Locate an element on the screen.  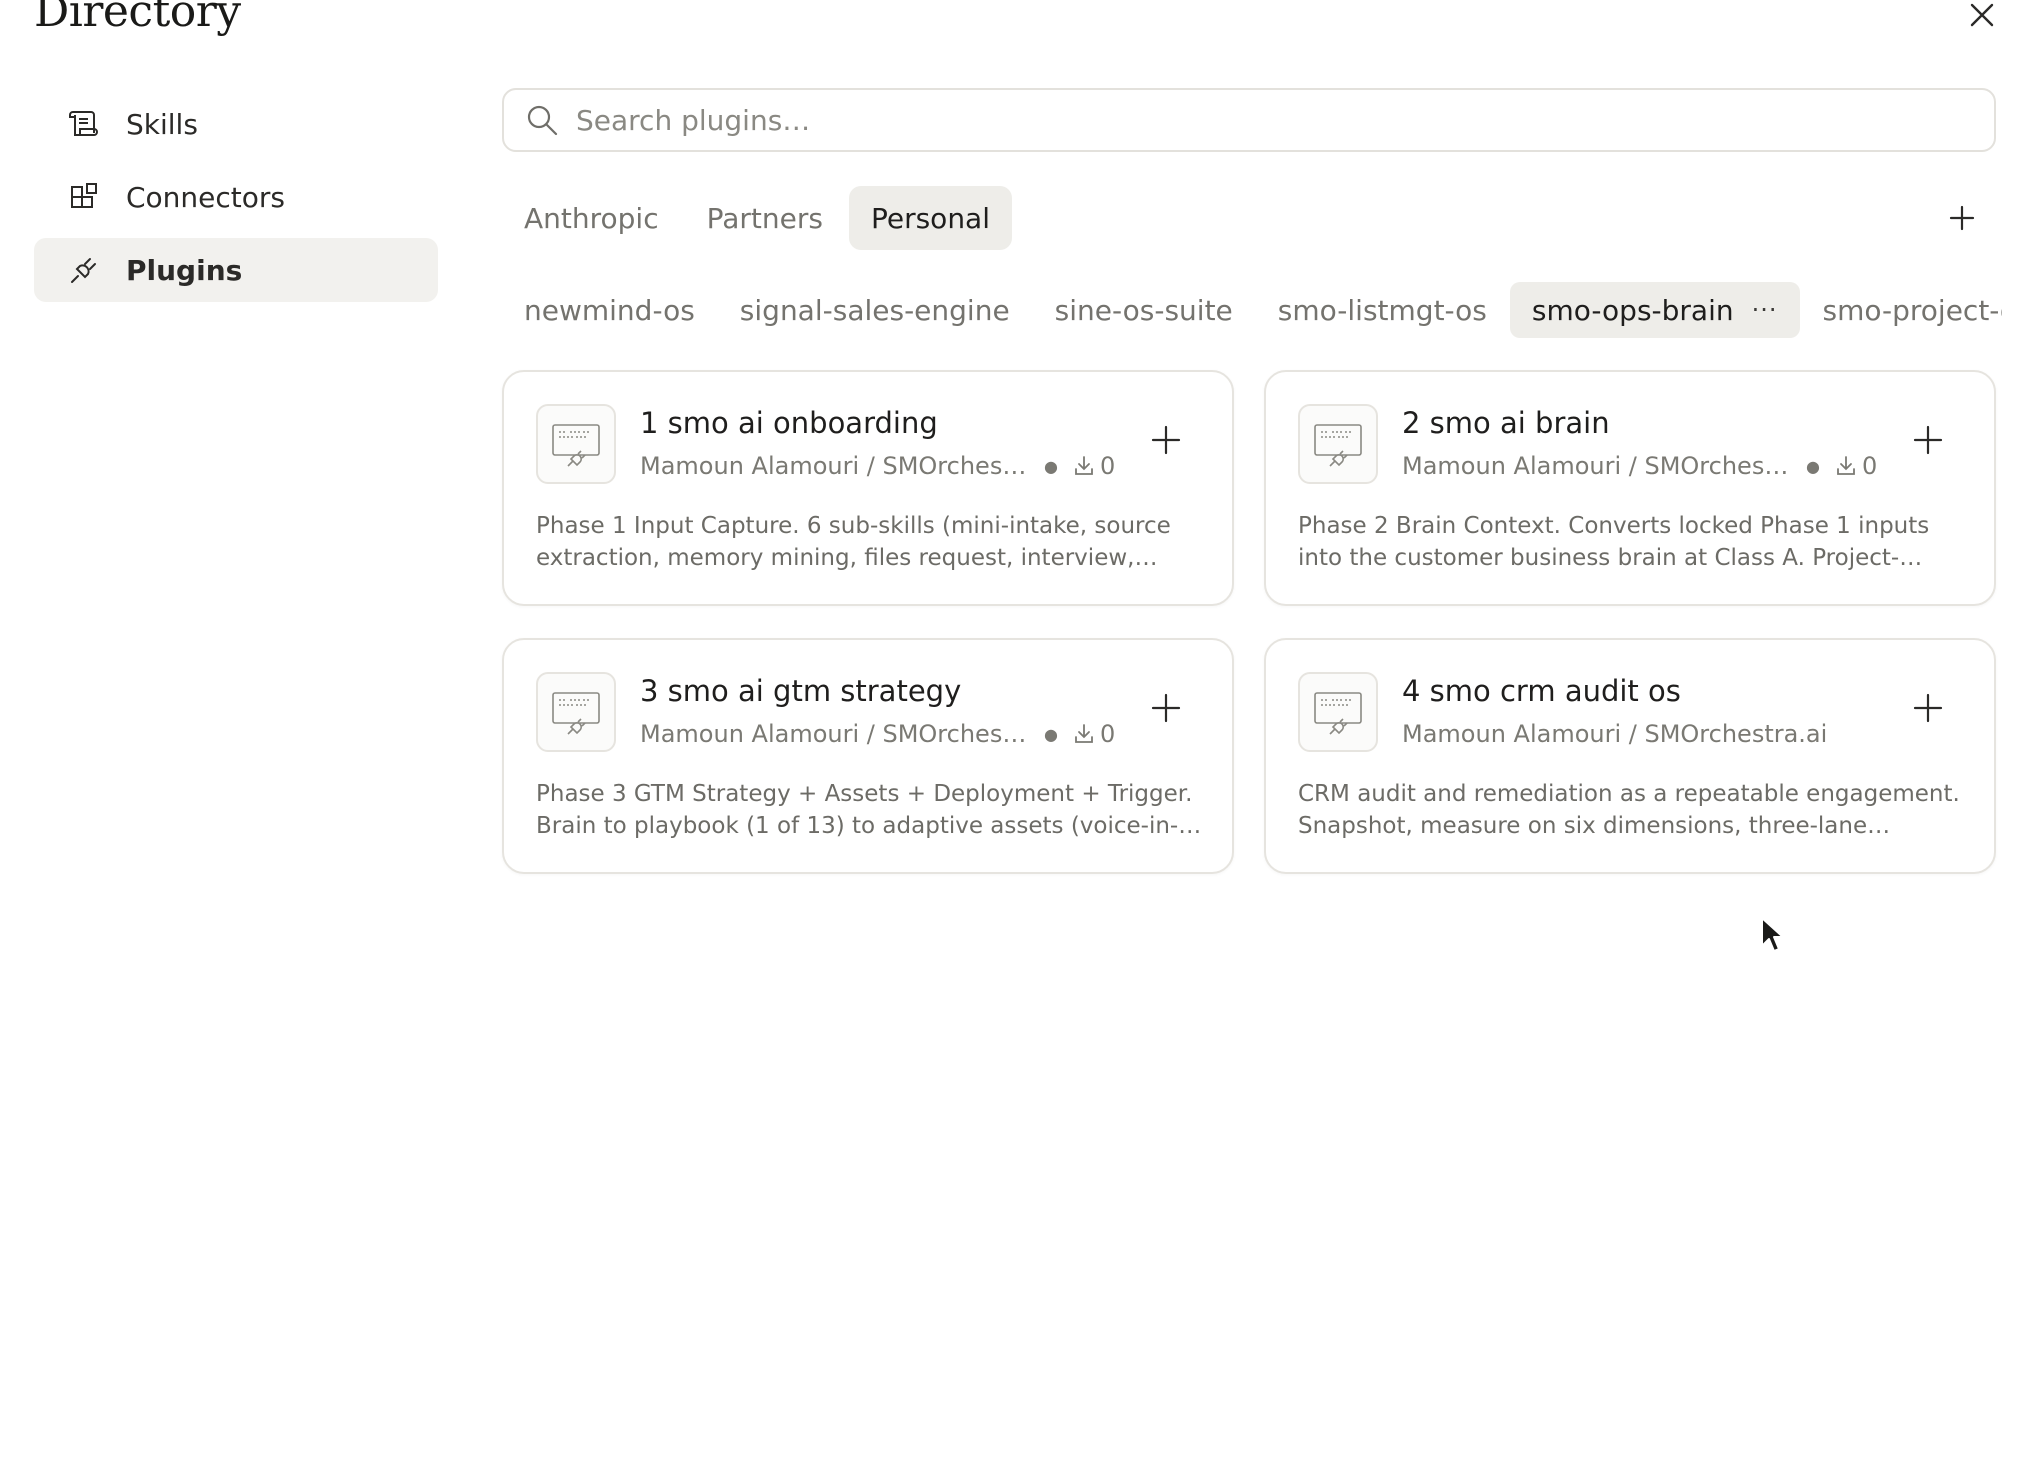
close-button is located at coordinates (1982, 15).